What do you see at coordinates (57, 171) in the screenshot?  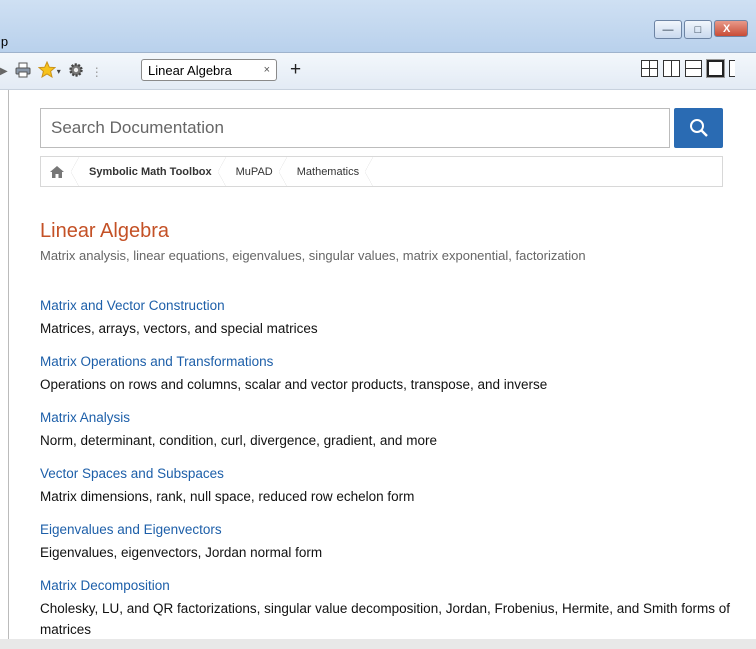 I see `home-icon` at bounding box center [57, 171].